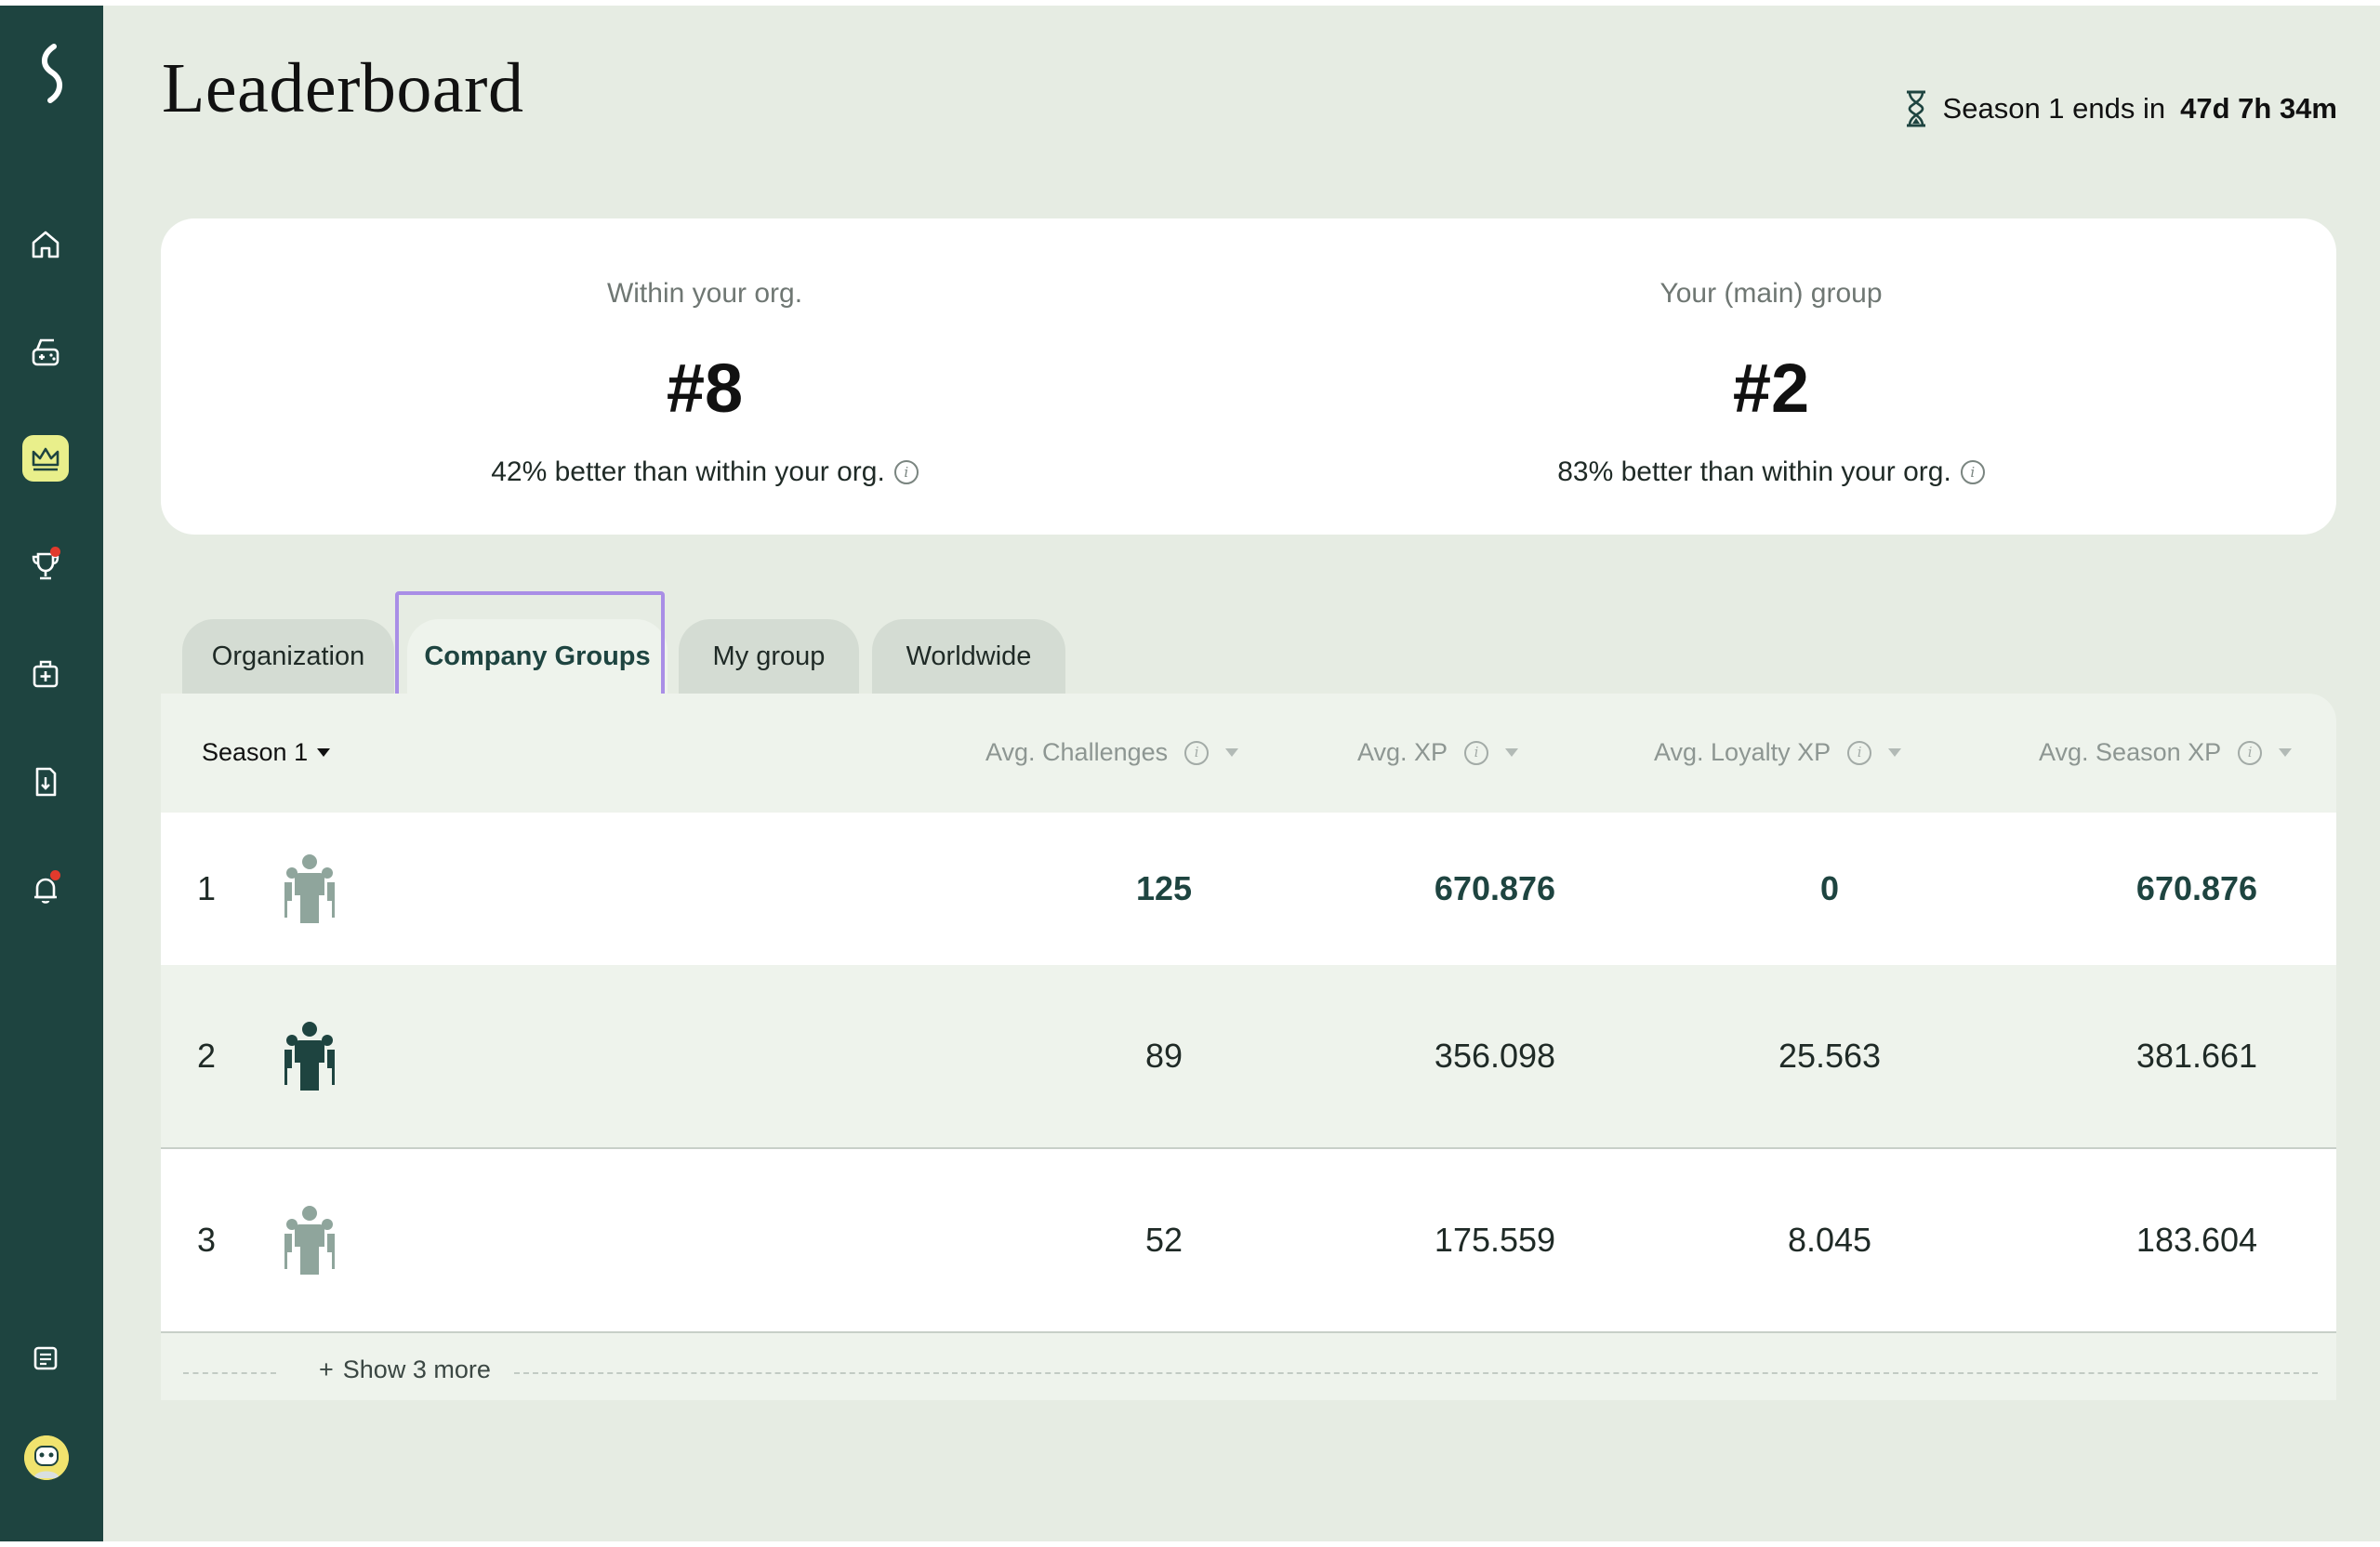  I want to click on medkit-icon, so click(46, 674).